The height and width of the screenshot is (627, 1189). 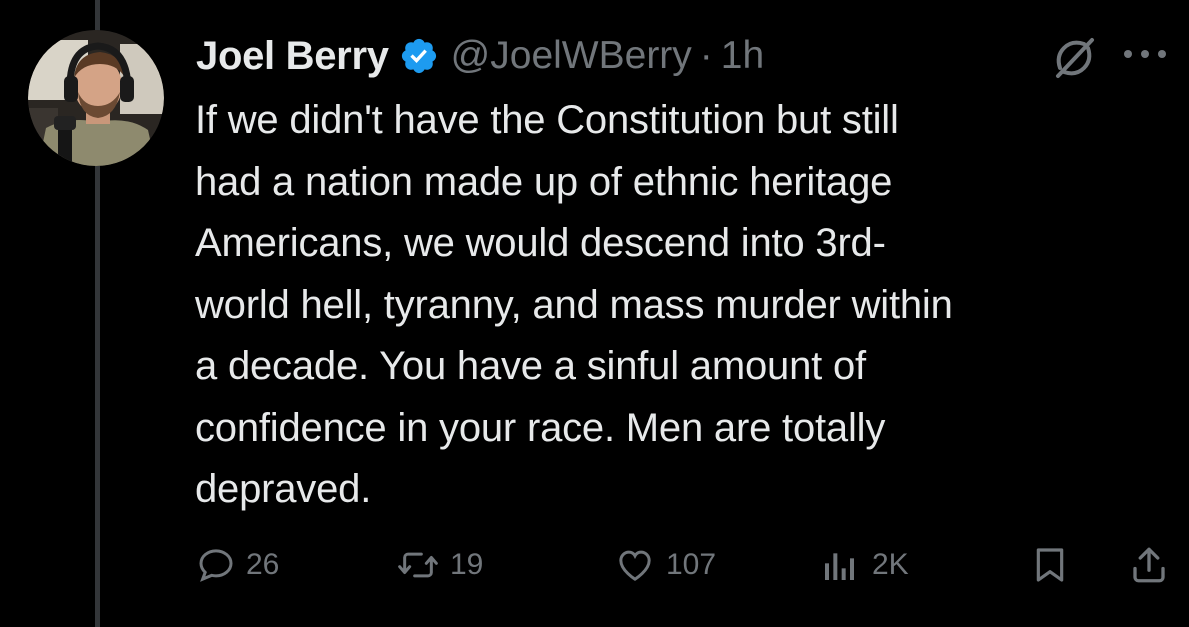 I want to click on share-button, so click(x=1149, y=565).